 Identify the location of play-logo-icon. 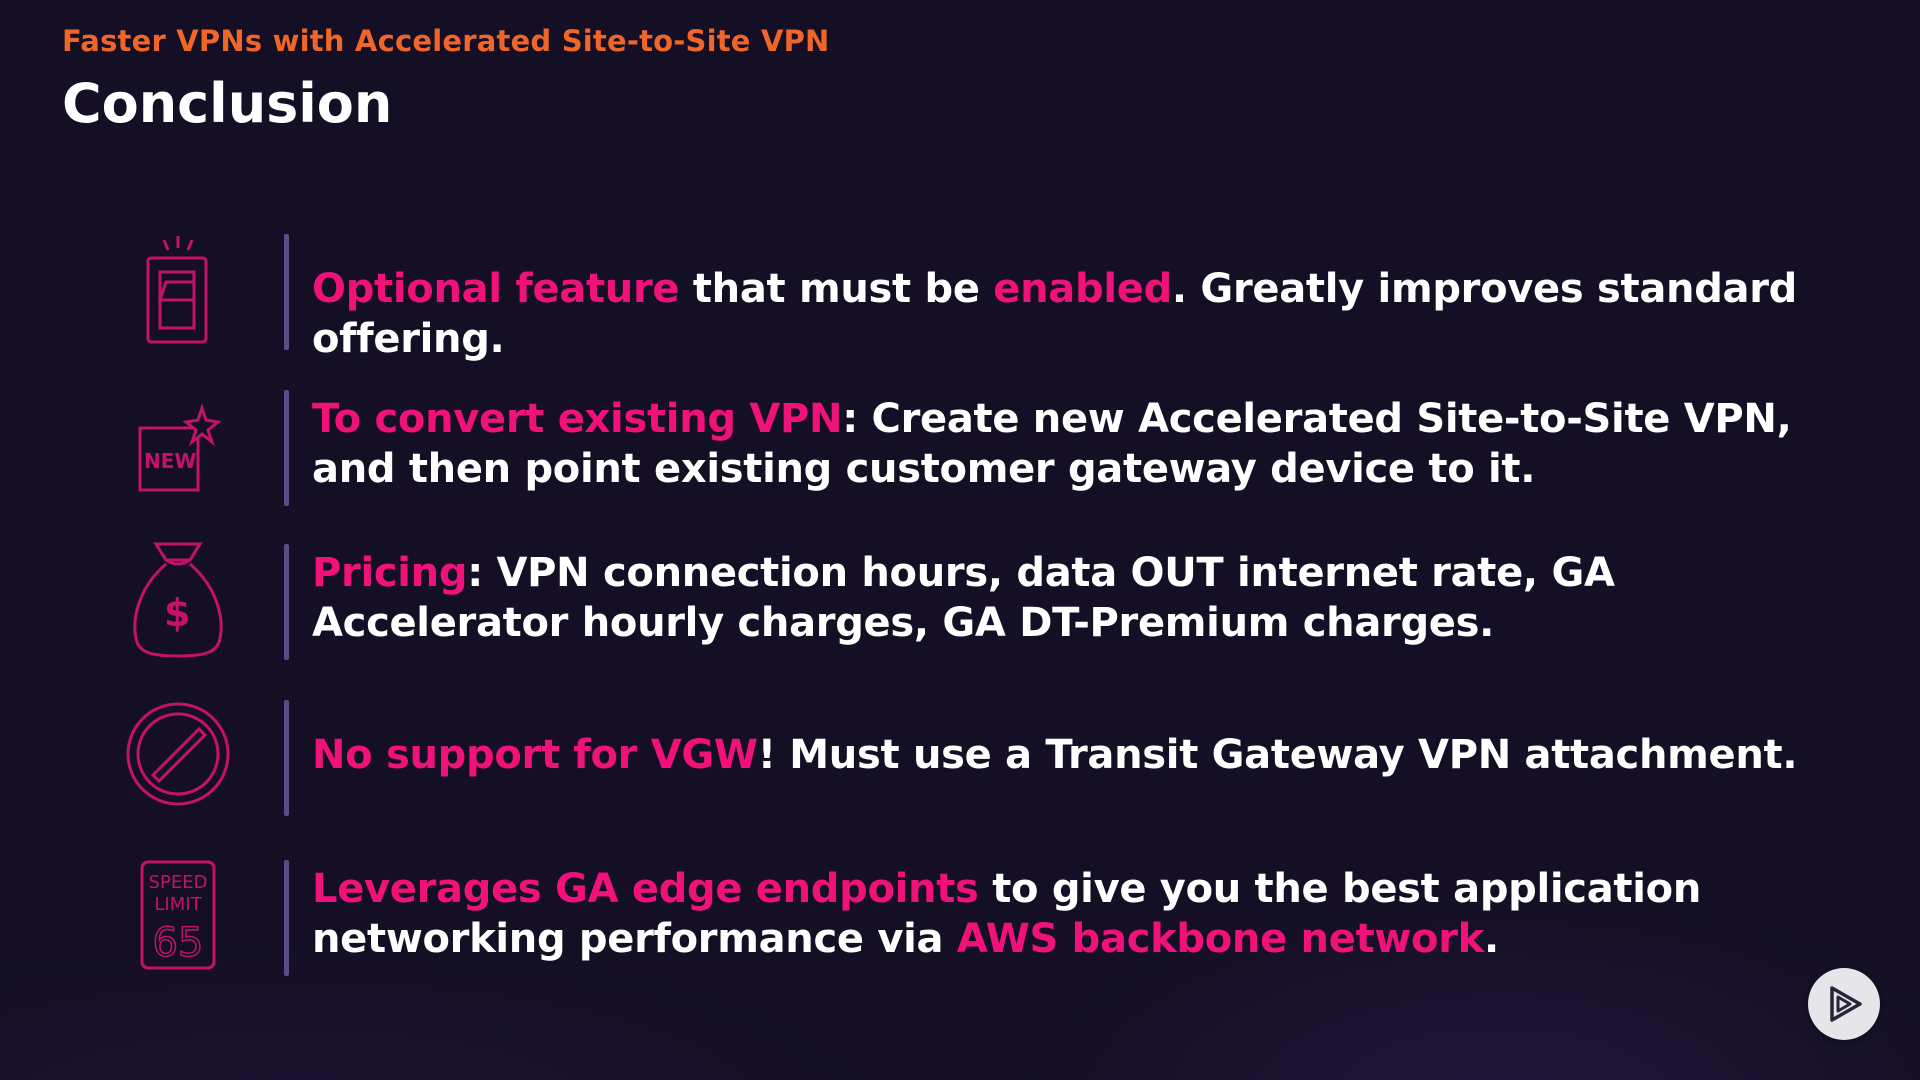
(1846, 1004).